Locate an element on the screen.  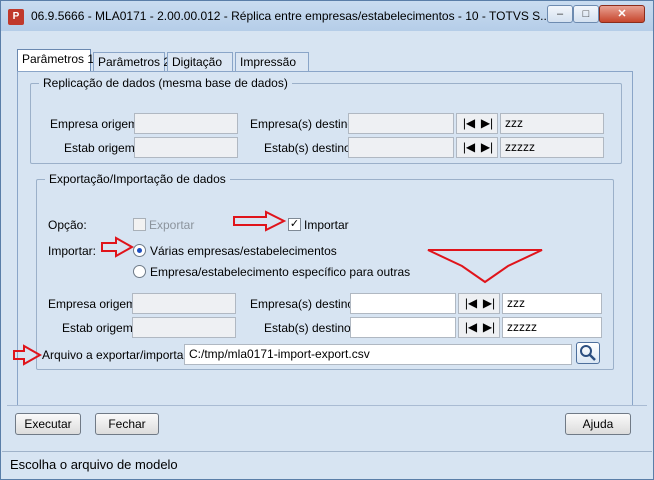
rep-estab-origem-label: Estab origem: is located at coordinates (101, 148).